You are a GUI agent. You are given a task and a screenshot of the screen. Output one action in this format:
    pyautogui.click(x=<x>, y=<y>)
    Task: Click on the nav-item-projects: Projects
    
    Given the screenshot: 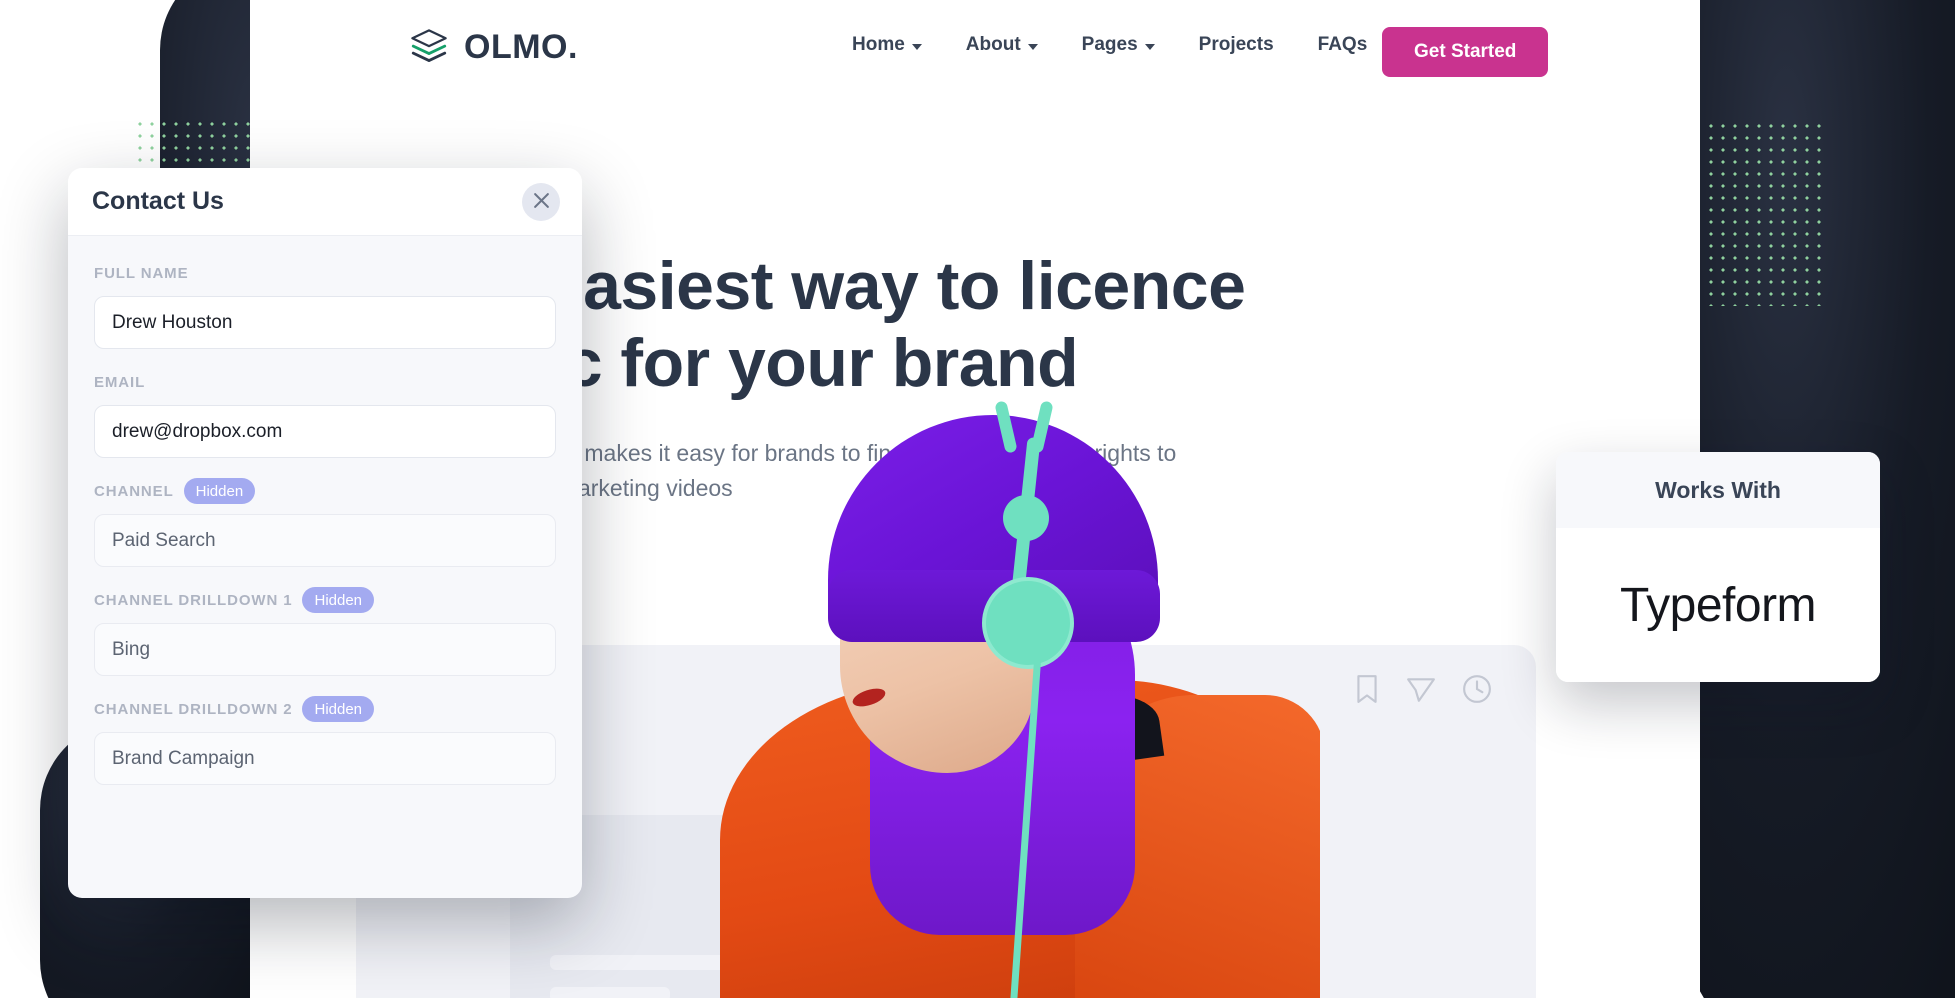 What is the action you would take?
    pyautogui.click(x=1236, y=45)
    